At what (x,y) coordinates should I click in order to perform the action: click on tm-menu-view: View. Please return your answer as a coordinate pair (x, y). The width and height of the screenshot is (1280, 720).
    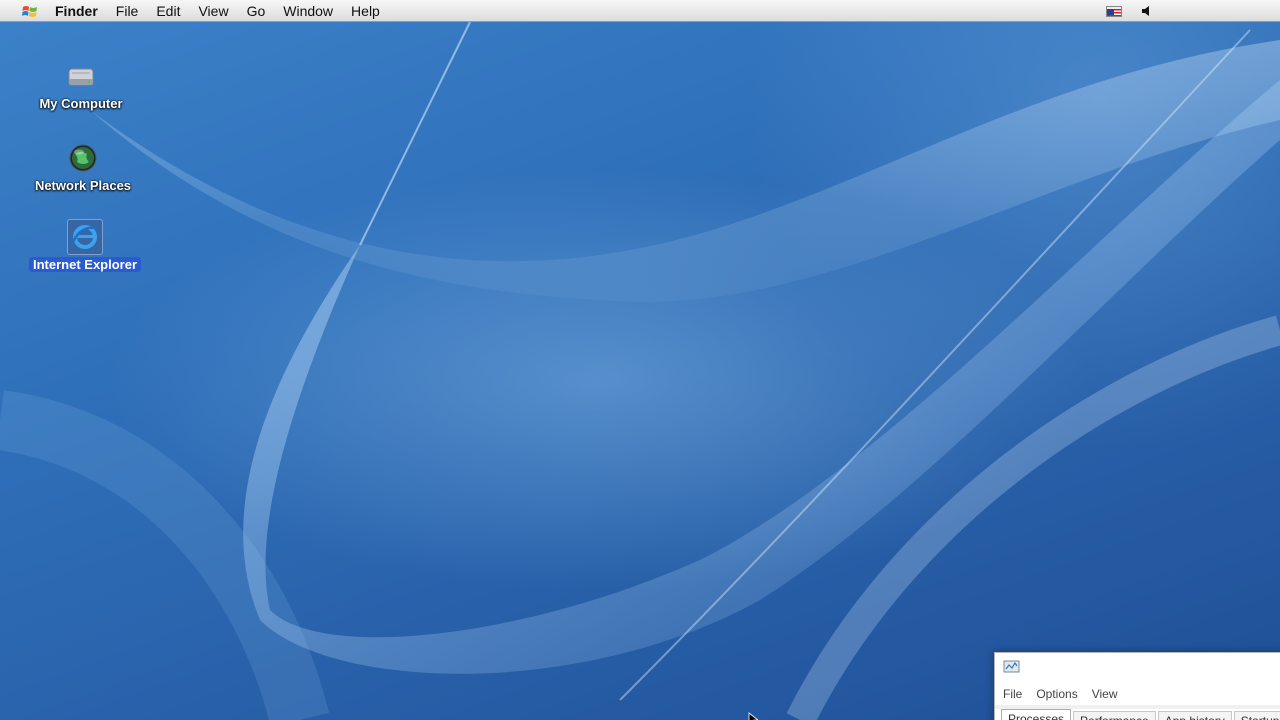
    Looking at the image, I should click on (1105, 694).